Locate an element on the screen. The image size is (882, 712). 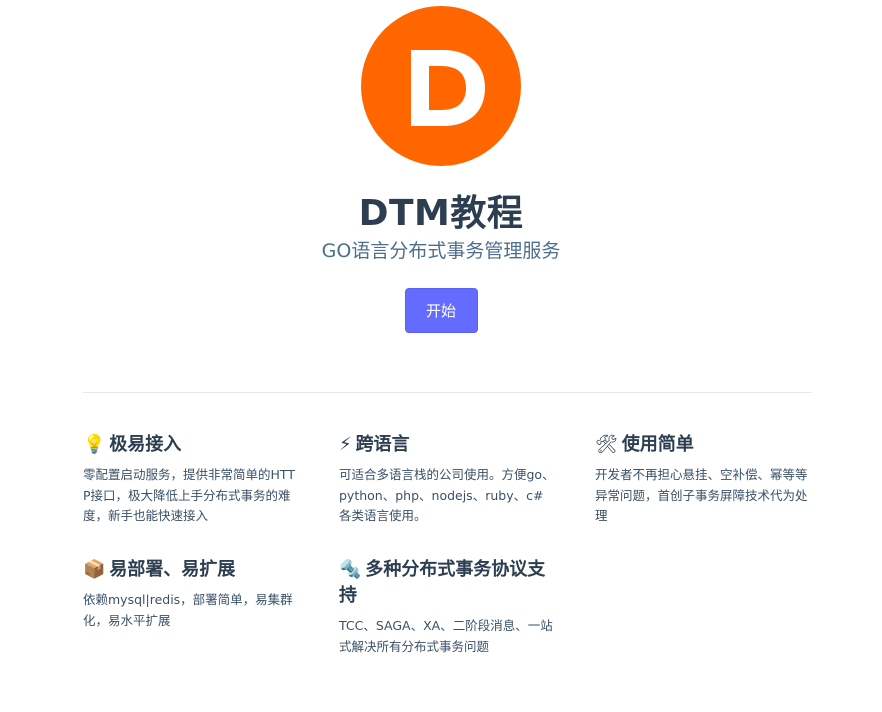
divider is located at coordinates (447, 392).